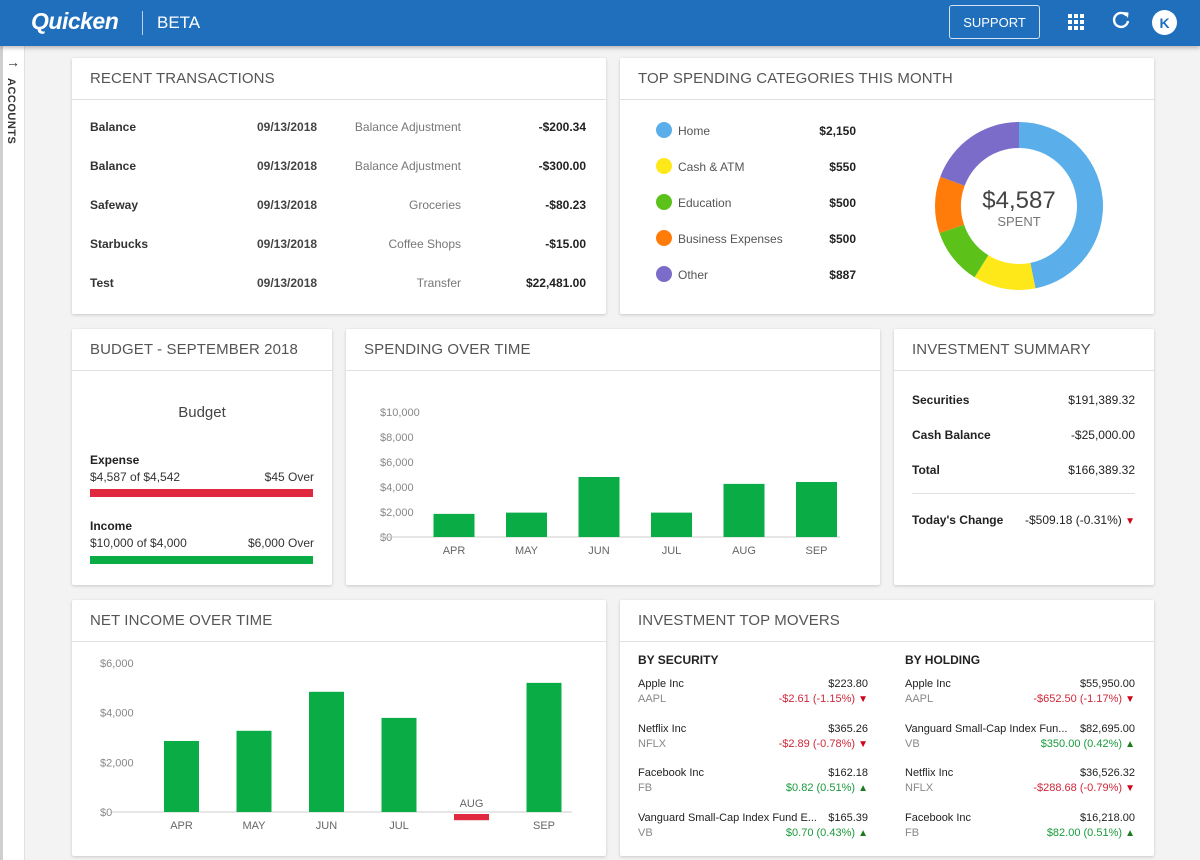 The image size is (1200, 860). What do you see at coordinates (912, 832) in the screenshot?
I see `security-ticker: FB` at bounding box center [912, 832].